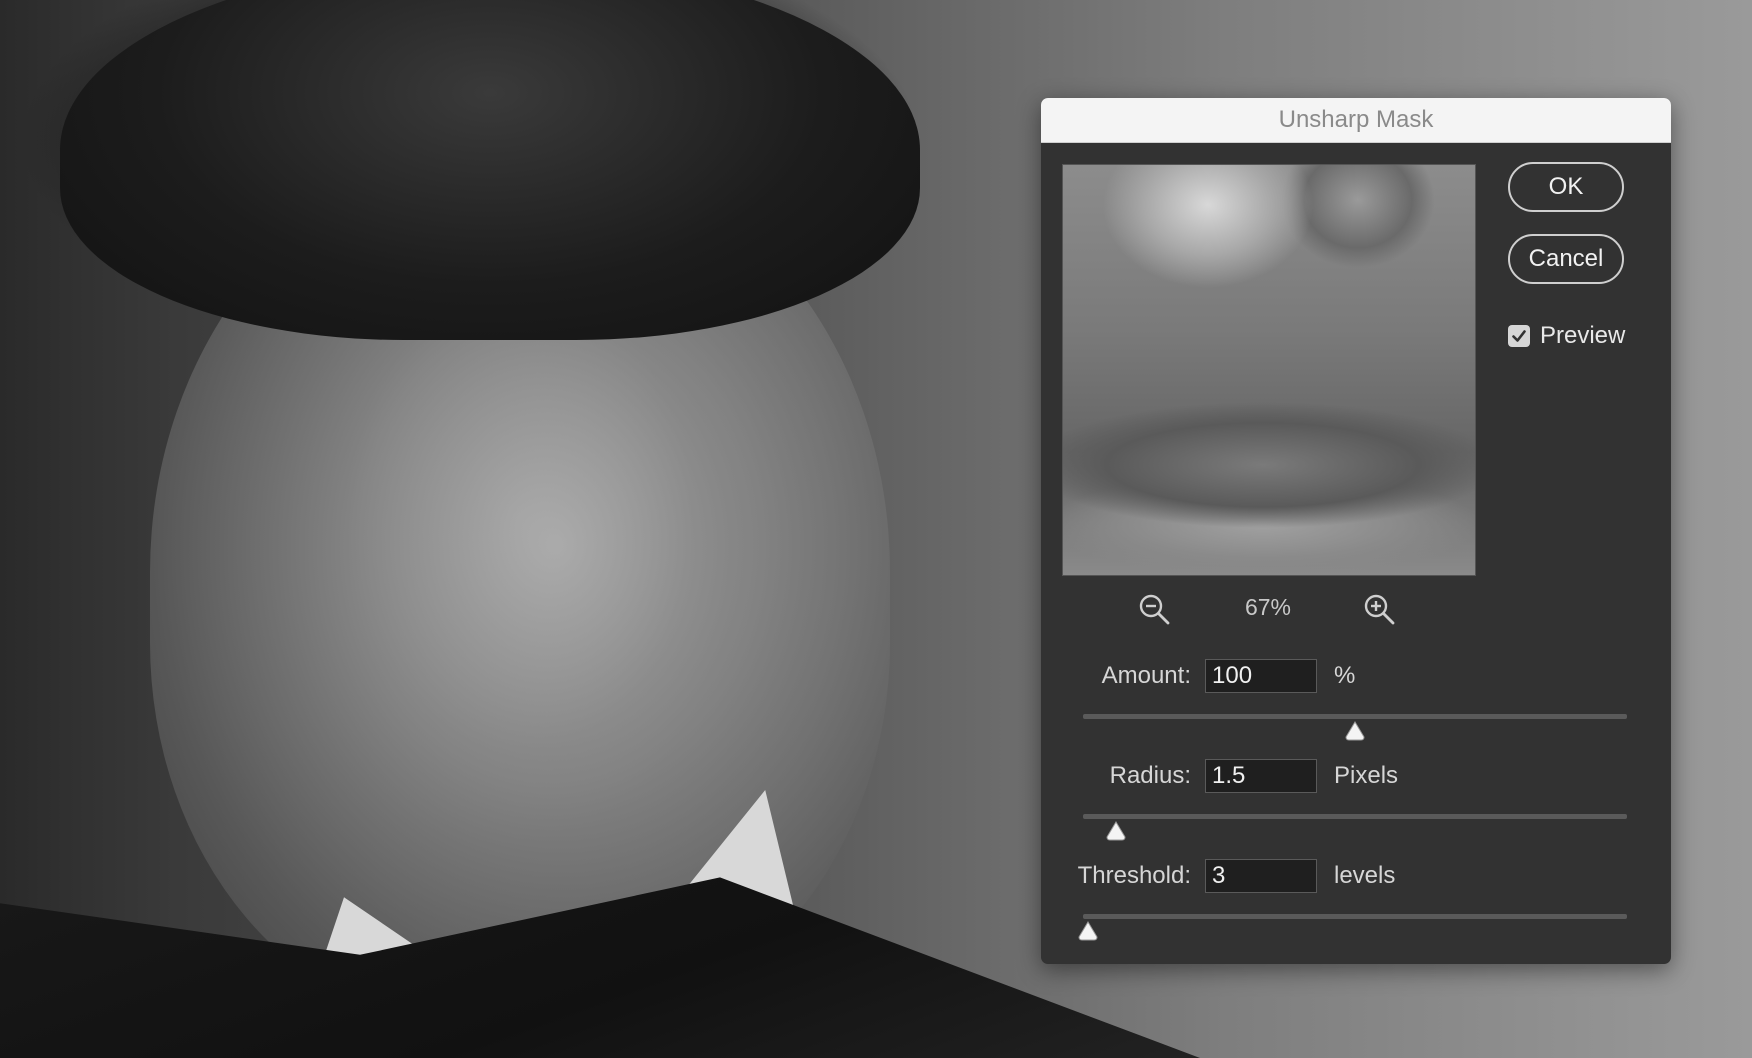 The image size is (1752, 1058). What do you see at coordinates (1355, 716) in the screenshot?
I see `amount-slider-track` at bounding box center [1355, 716].